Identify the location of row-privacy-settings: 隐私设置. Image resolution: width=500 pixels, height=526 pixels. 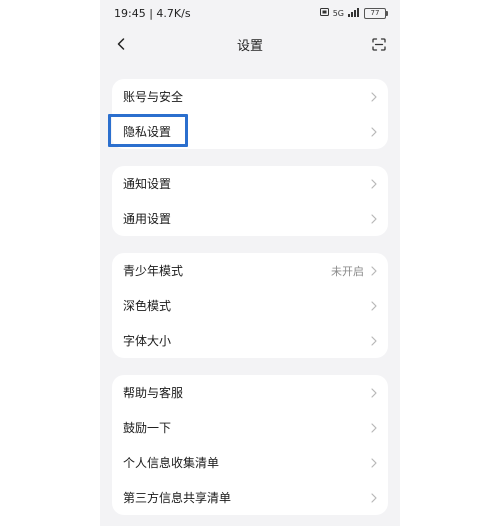
(250, 131).